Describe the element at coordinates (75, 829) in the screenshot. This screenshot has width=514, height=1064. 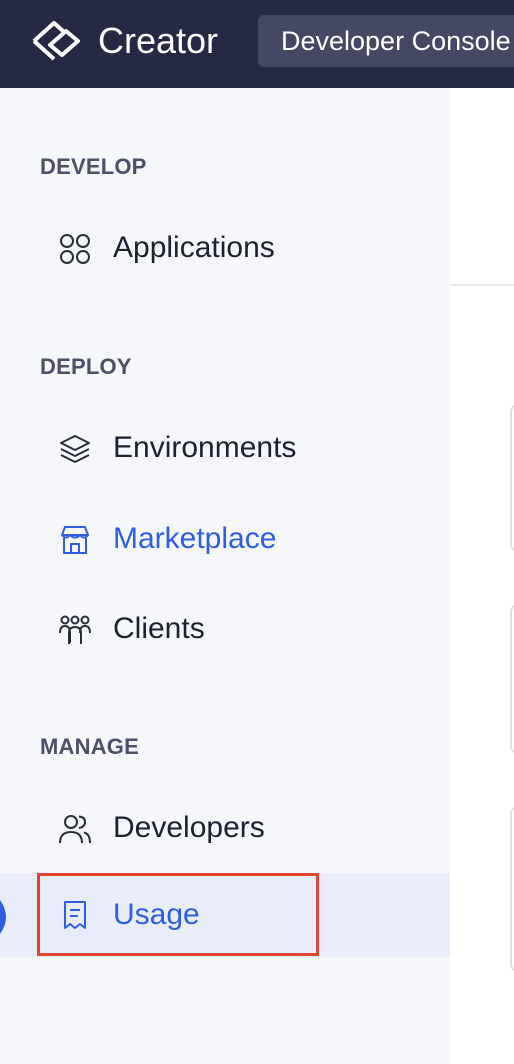
I see `users-icon` at that location.